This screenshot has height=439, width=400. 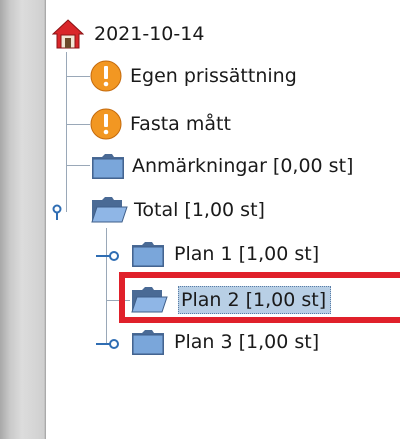 What do you see at coordinates (62, 214) in the screenshot?
I see `expand-toggle-total` at bounding box center [62, 214].